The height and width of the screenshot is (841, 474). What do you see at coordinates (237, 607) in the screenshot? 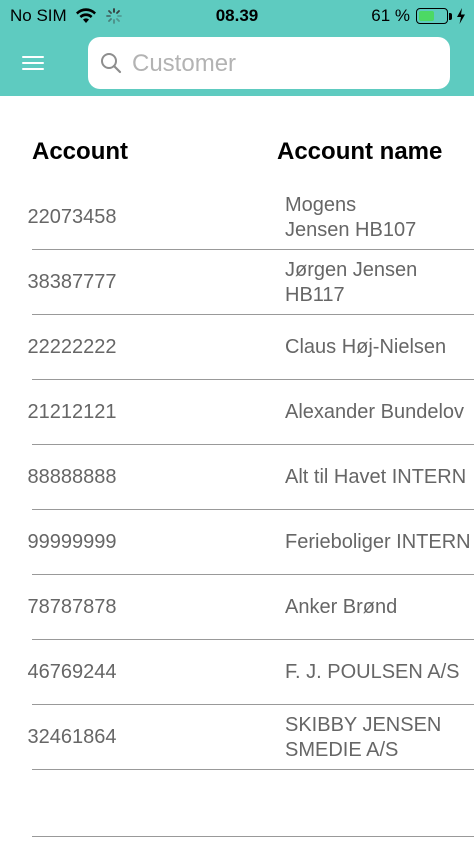
I see `table-row: 78787878 Anker Brønd` at bounding box center [237, 607].